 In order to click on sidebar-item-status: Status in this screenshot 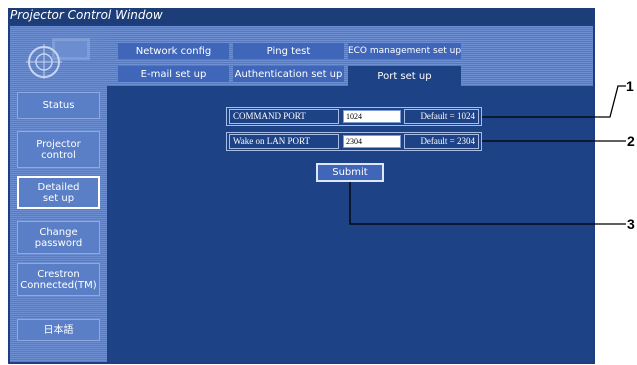, I will do `click(58, 105)`.